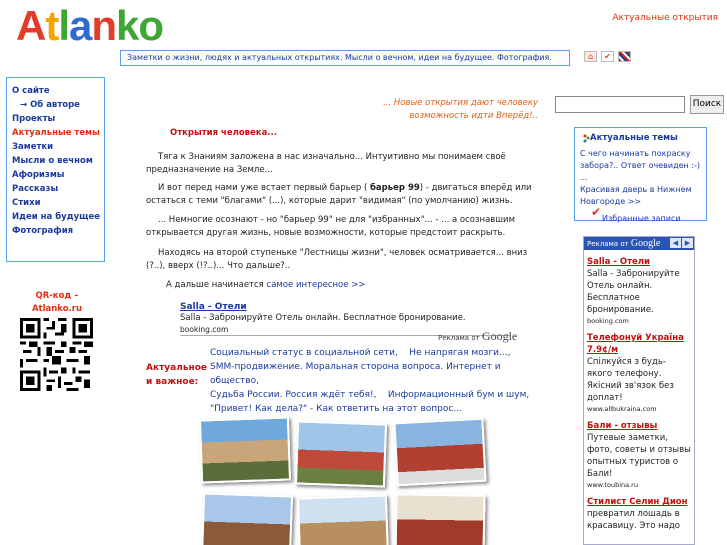 This screenshot has width=727, height=545. I want to click on actual-link-no-strain: Не напрягая мозги...,, so click(459, 353).